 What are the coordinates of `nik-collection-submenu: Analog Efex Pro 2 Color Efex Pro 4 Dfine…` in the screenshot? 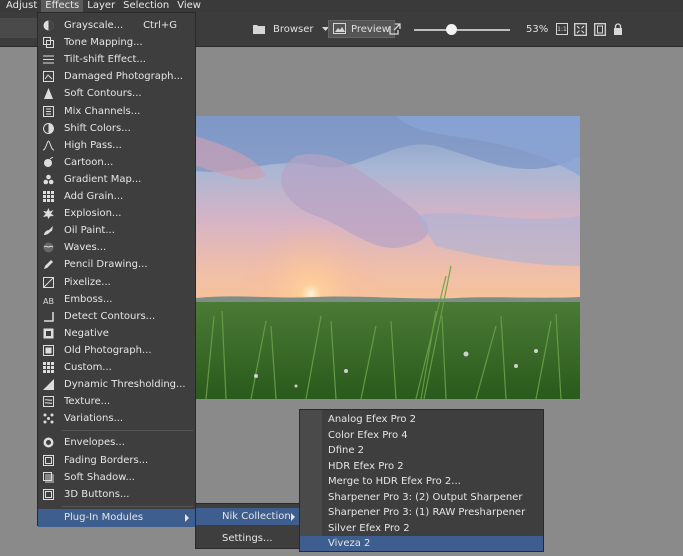 It's located at (421, 480).